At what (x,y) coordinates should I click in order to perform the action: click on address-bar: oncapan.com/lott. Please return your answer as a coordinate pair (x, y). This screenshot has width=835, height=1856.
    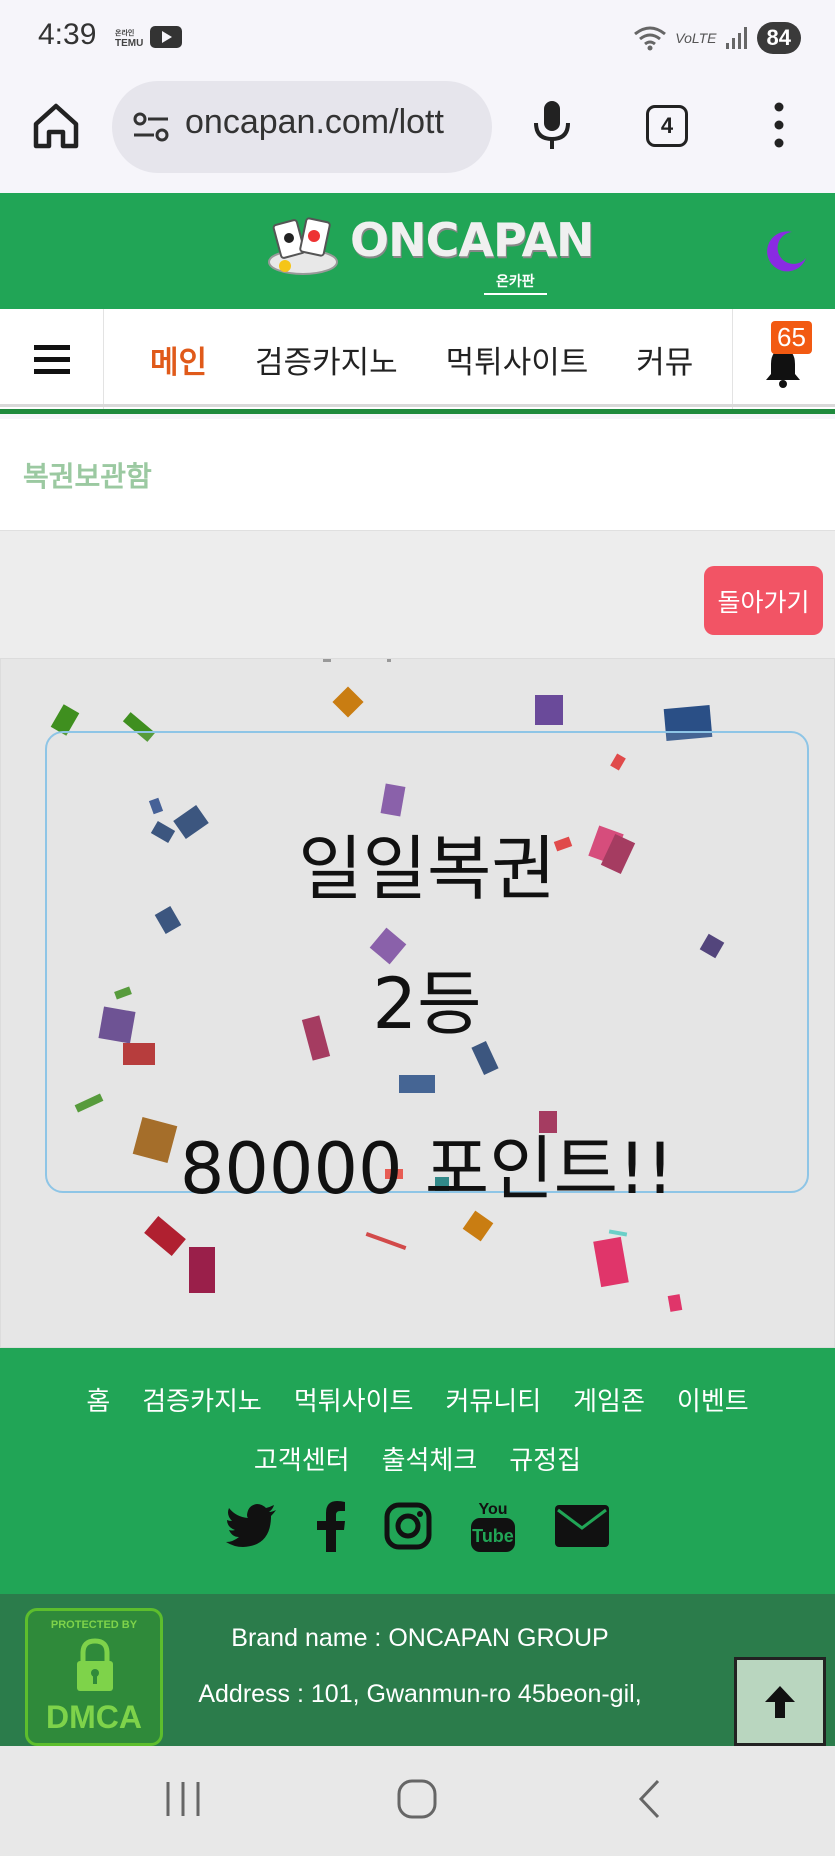
    Looking at the image, I should click on (302, 127).